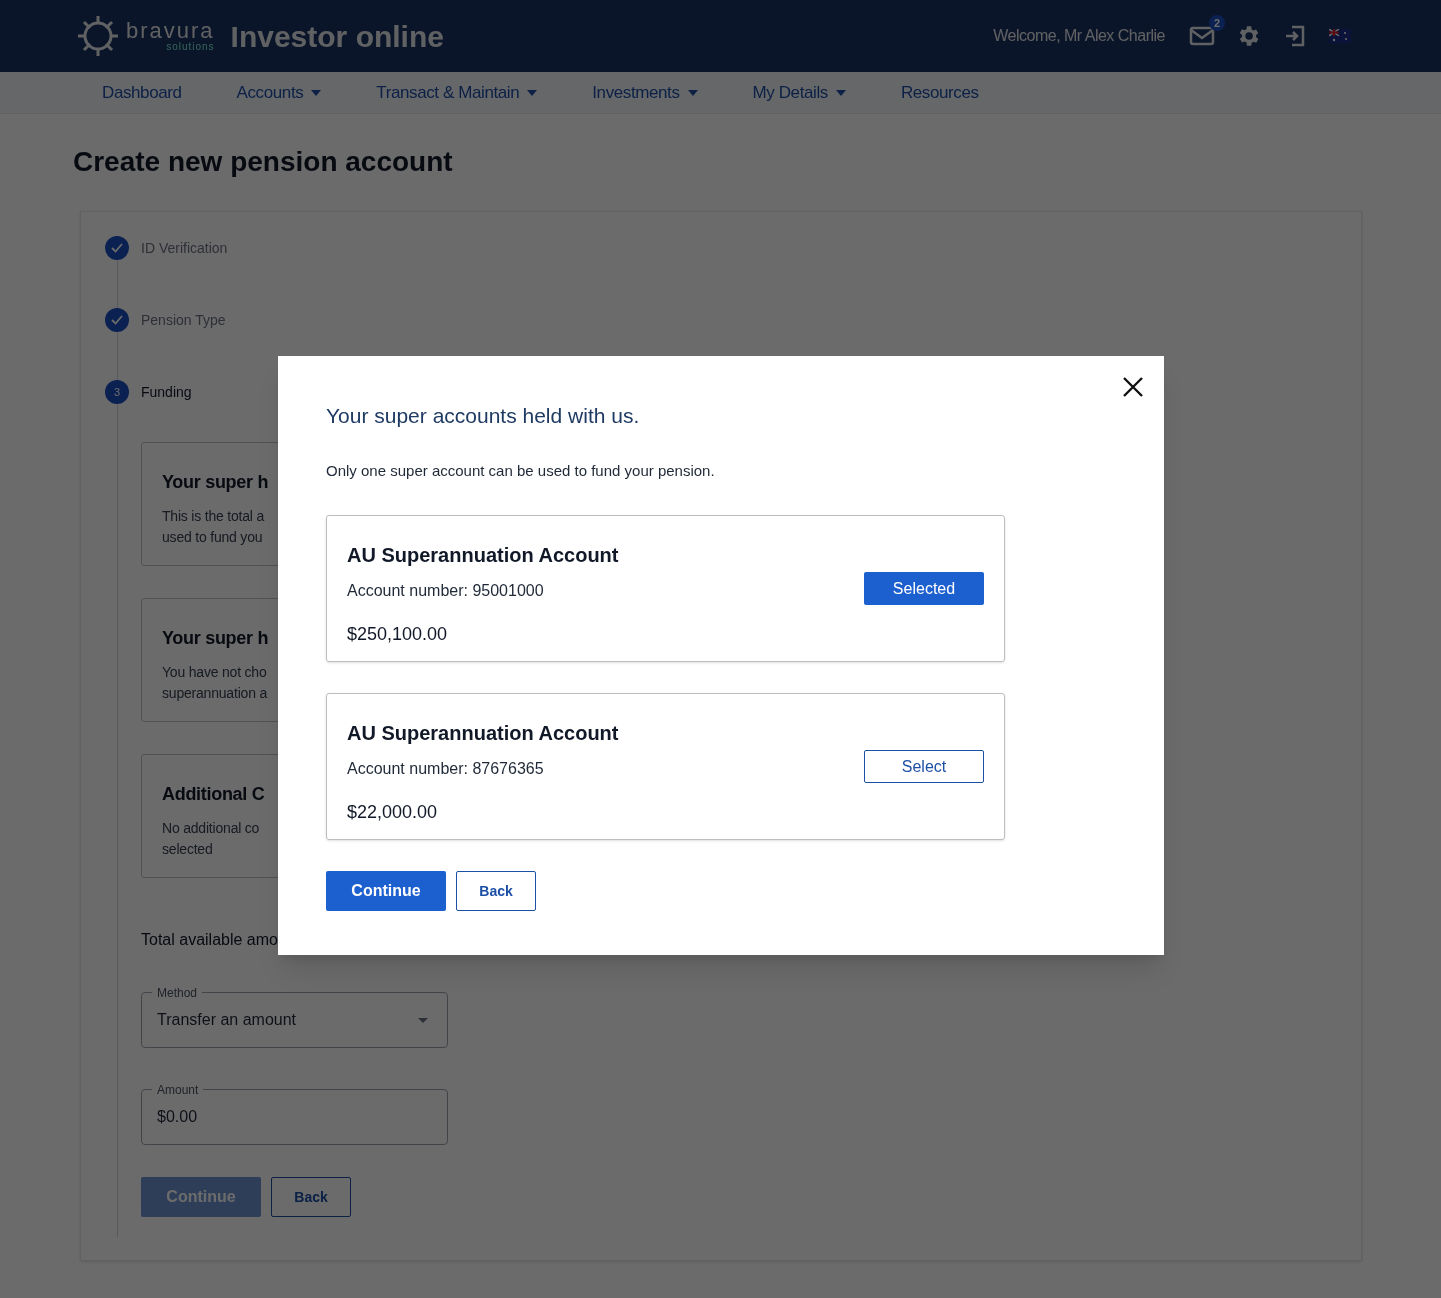 The image size is (1441, 1298). Describe the element at coordinates (446, 591) in the screenshot. I see `account-number: Account number: 95001000` at that location.